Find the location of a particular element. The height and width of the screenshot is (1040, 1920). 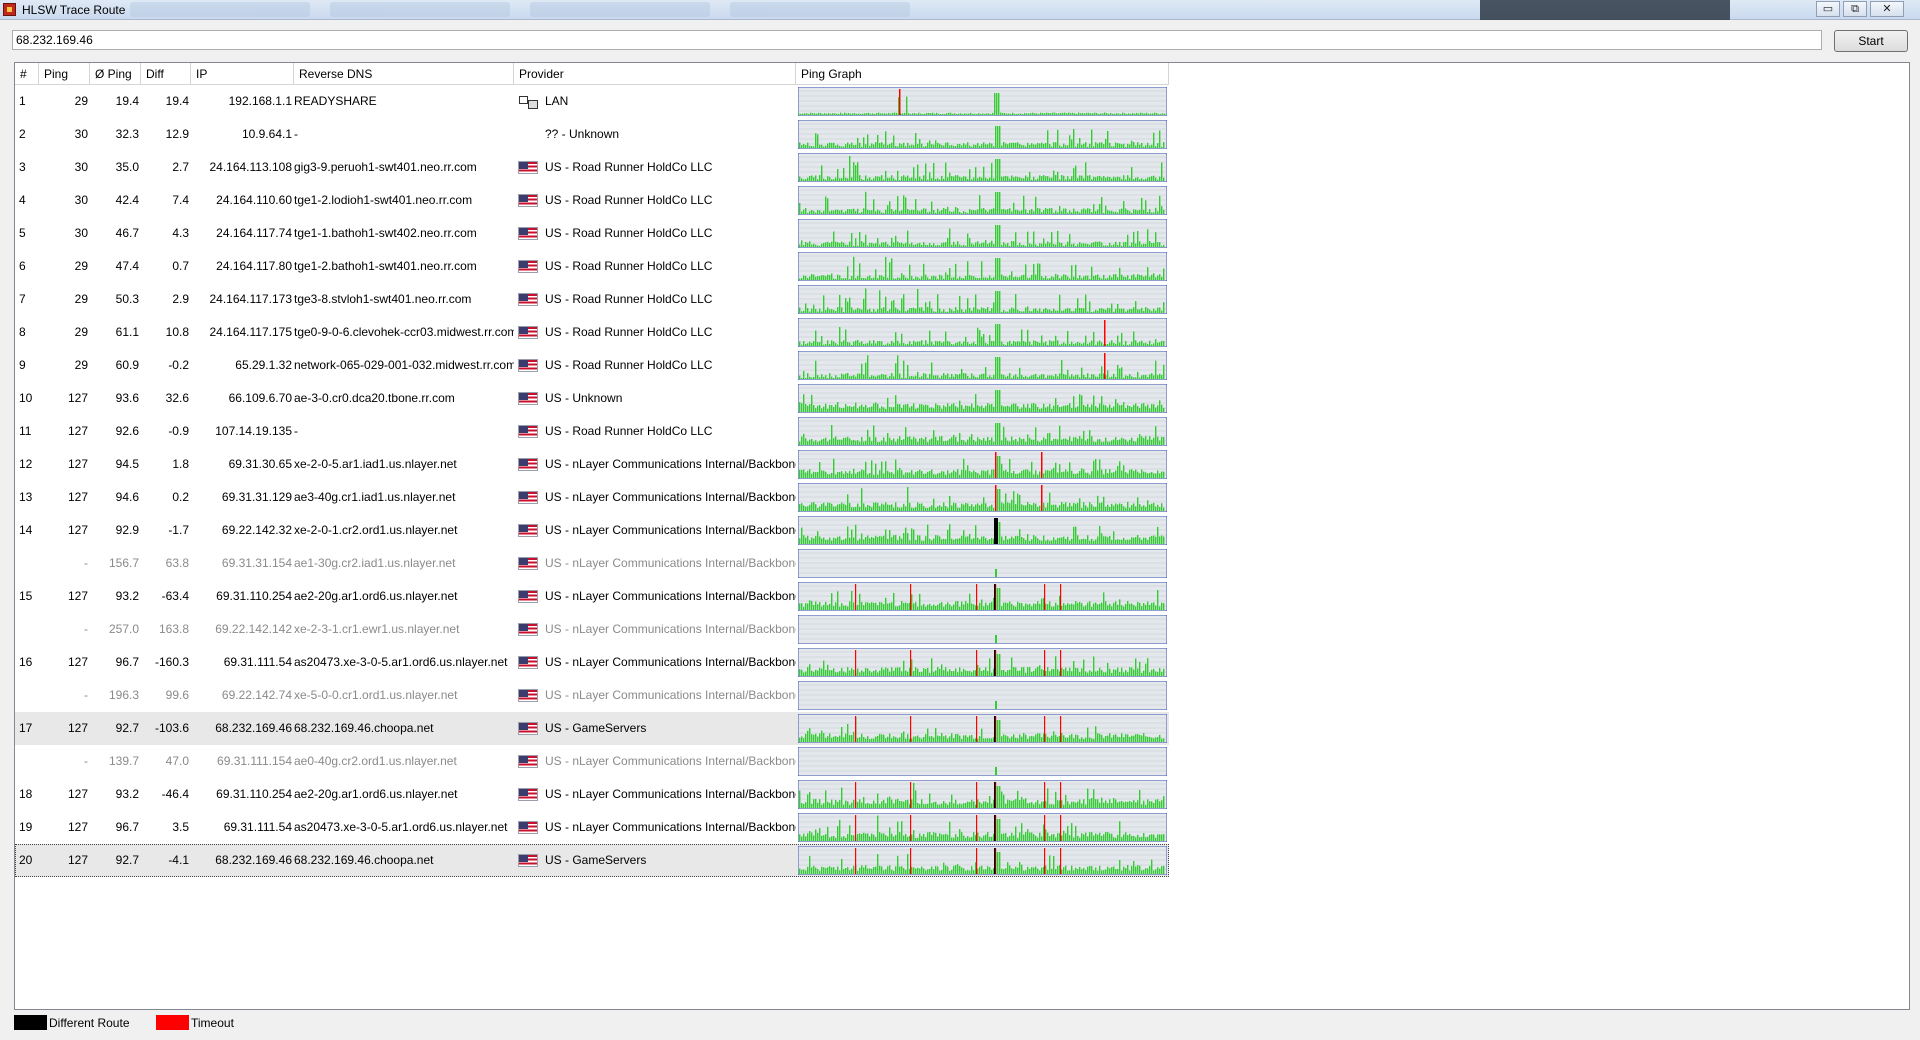

us-flag-icon is located at coordinates (528, 662).